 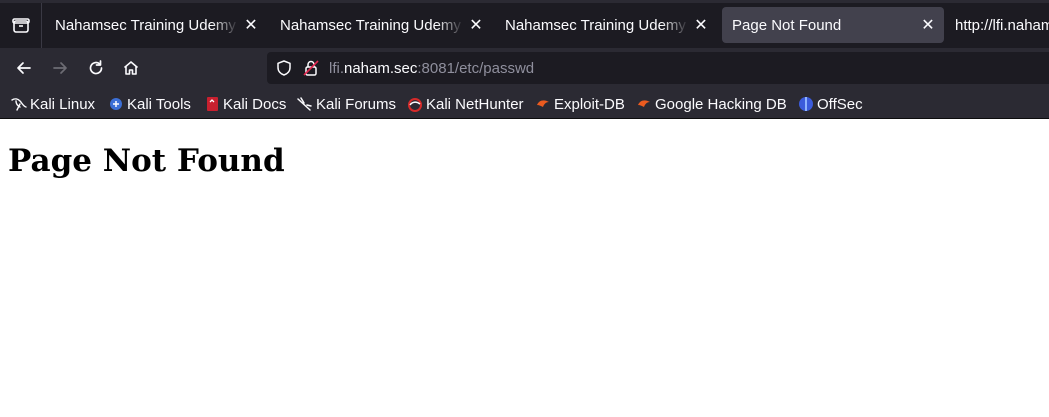 I want to click on insecure-lock-icon, so click(x=311, y=68).